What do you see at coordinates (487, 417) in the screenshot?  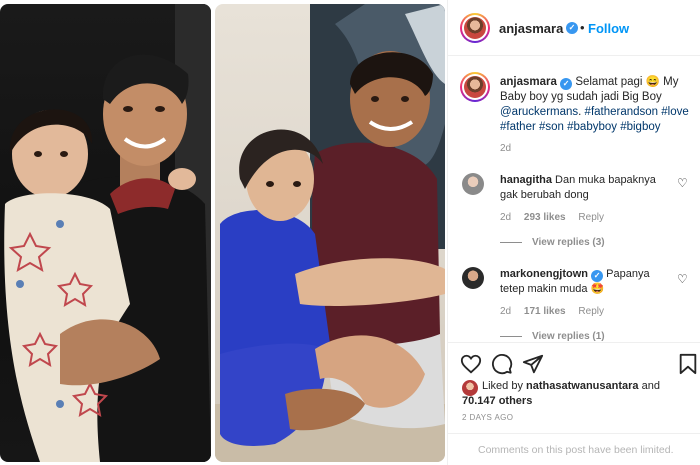 I see `post-timestamp: 2 DAYS AGO` at bounding box center [487, 417].